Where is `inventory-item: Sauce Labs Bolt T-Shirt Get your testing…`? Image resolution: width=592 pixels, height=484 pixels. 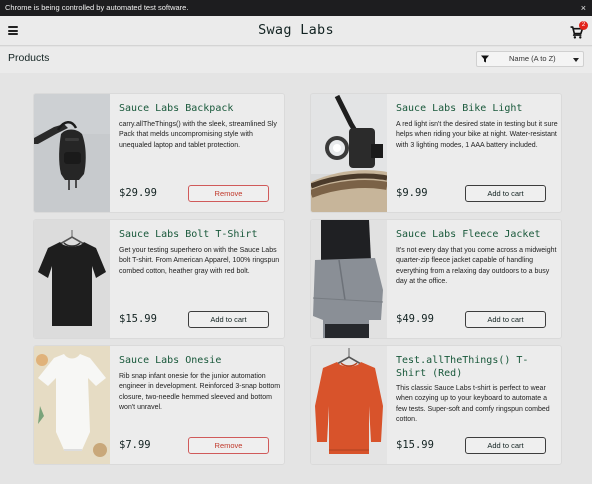
inventory-item: Sauce Labs Bolt T-Shirt Get your testing… is located at coordinates (159, 279).